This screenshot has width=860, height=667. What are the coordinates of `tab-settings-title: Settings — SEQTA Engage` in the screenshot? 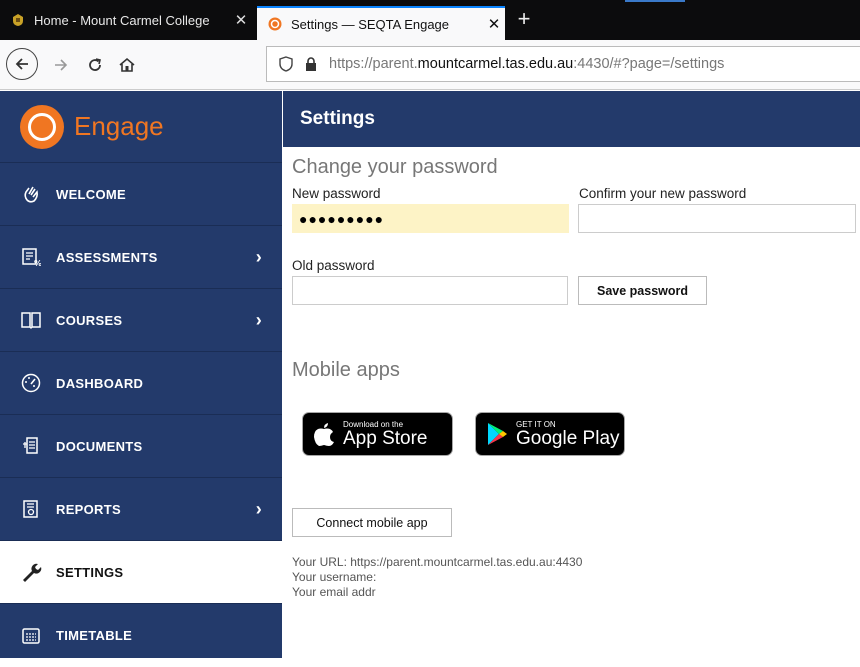 It's located at (370, 24).